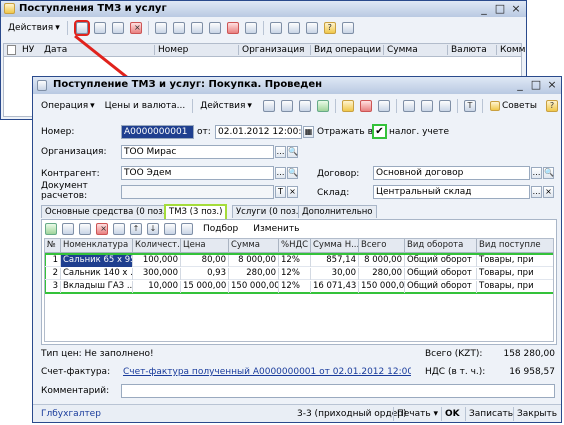 This screenshot has width=564, height=425. What do you see at coordinates (254, 245) in the screenshot?
I see `th-sum: Сумма` at bounding box center [254, 245].